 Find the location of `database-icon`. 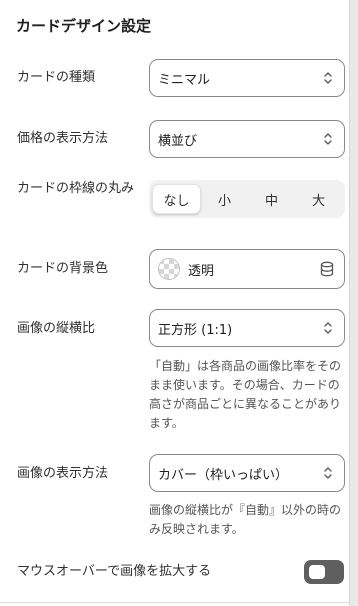

database-icon is located at coordinates (327, 269).